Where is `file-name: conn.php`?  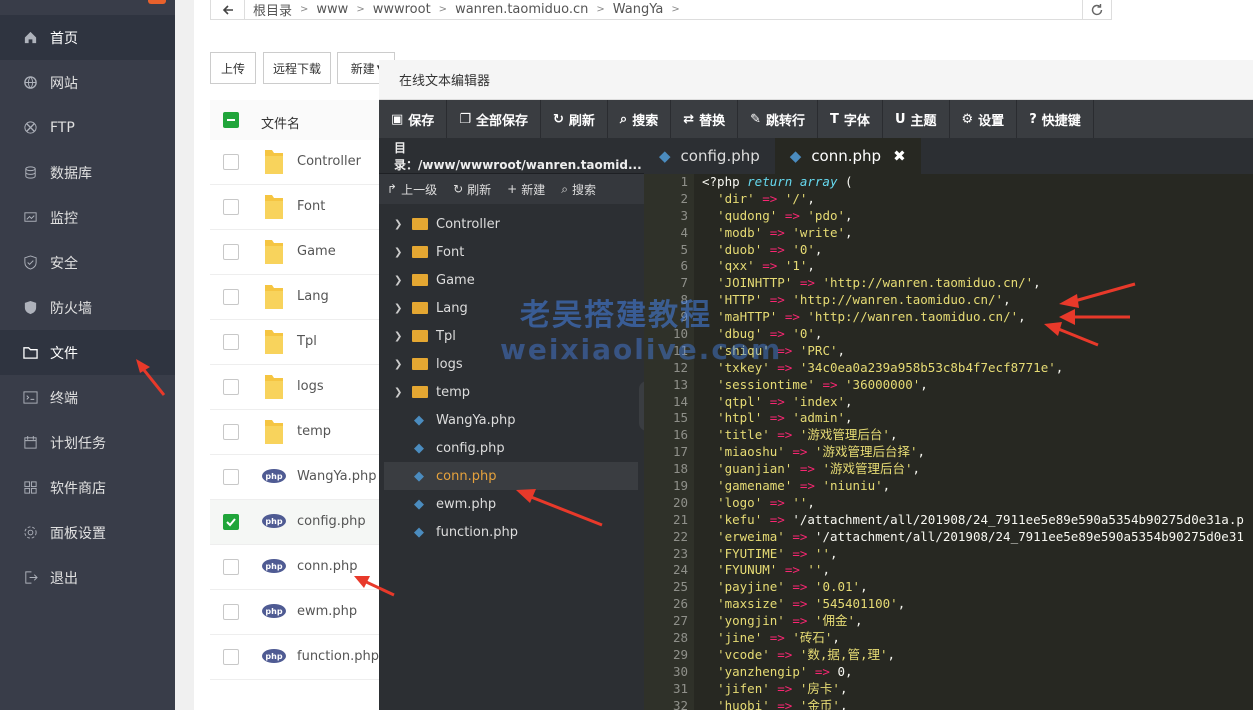
file-name: conn.php is located at coordinates (327, 566).